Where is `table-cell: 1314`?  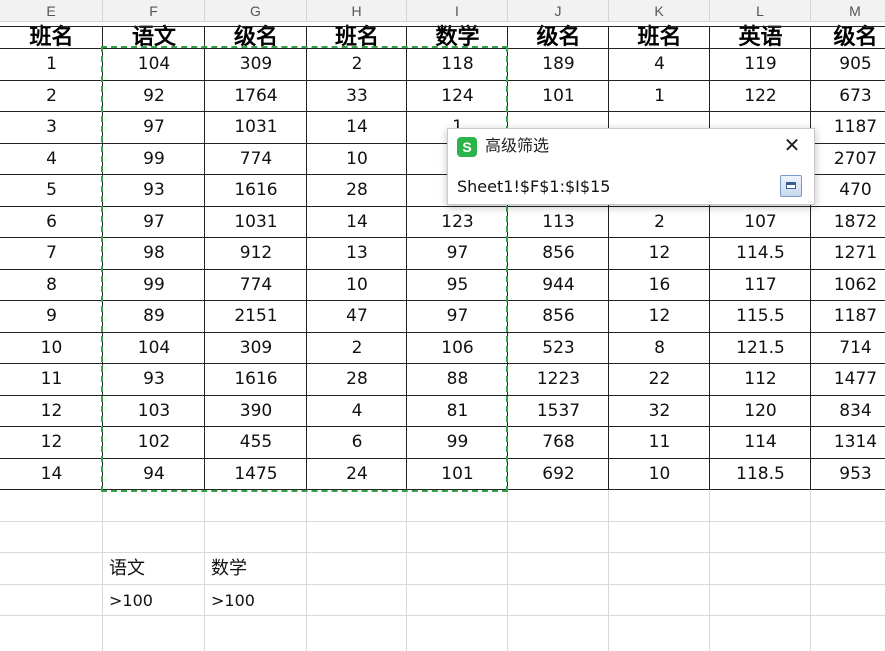 table-cell: 1314 is located at coordinates (848, 443).